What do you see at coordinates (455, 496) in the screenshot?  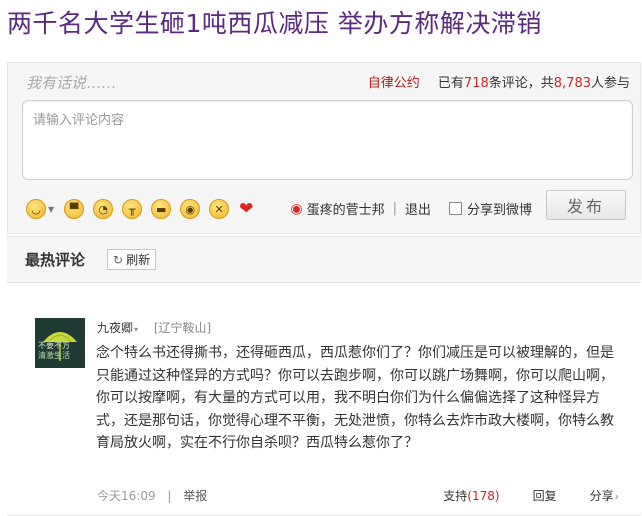 I see `support-label: 支持` at bounding box center [455, 496].